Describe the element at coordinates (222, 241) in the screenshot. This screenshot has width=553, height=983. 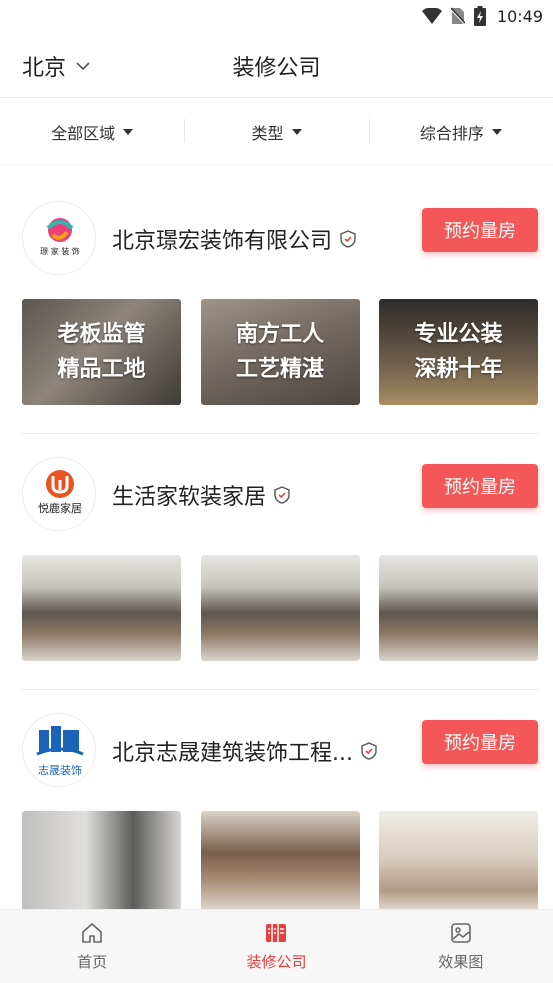
I see `company-name-text: 北京璟宏装饰有限公司` at that location.